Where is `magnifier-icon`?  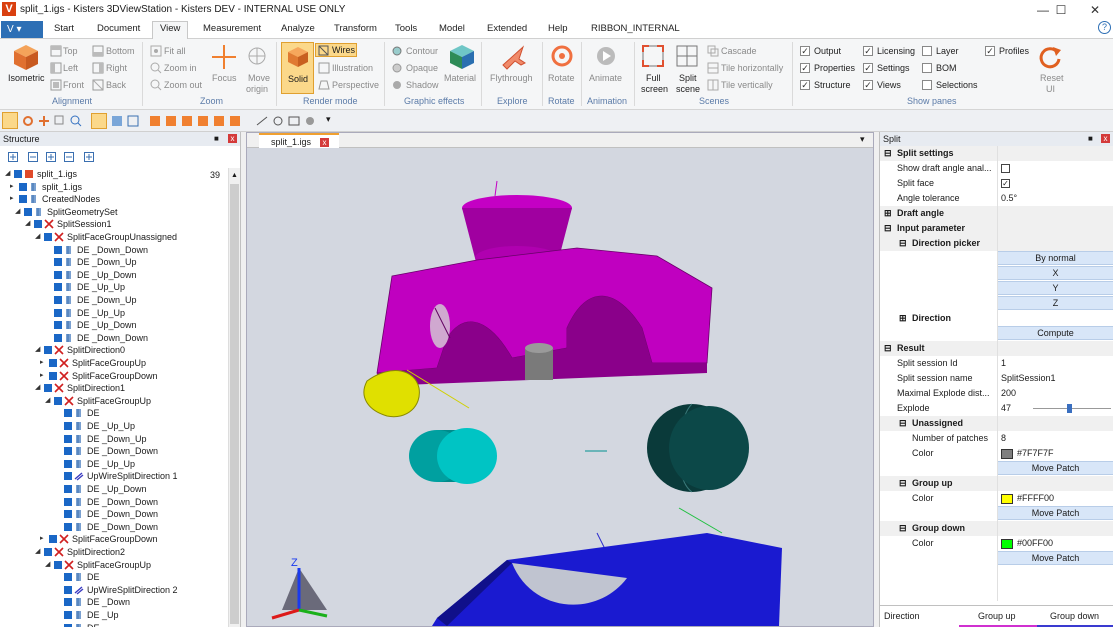
magnifier-icon is located at coordinates (76, 121).